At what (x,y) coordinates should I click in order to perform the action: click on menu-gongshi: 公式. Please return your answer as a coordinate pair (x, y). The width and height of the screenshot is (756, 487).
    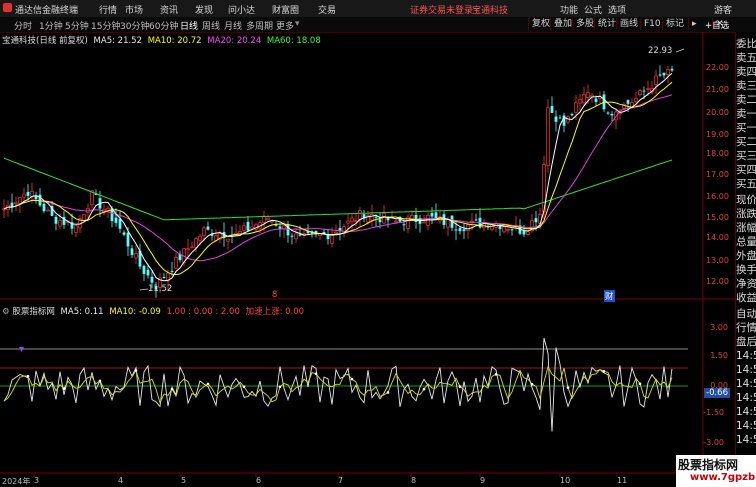
    Looking at the image, I should click on (593, 9).